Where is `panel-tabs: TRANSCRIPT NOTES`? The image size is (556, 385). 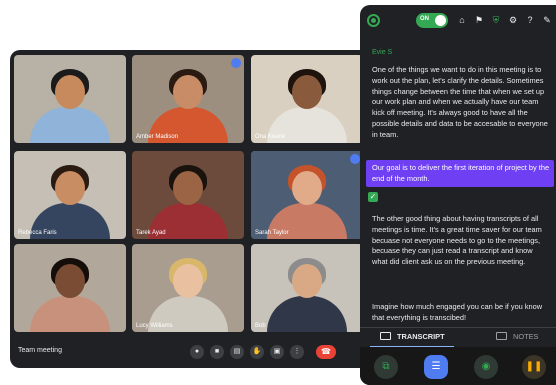 panel-tabs: TRANSCRIPT NOTES is located at coordinates (458, 337).